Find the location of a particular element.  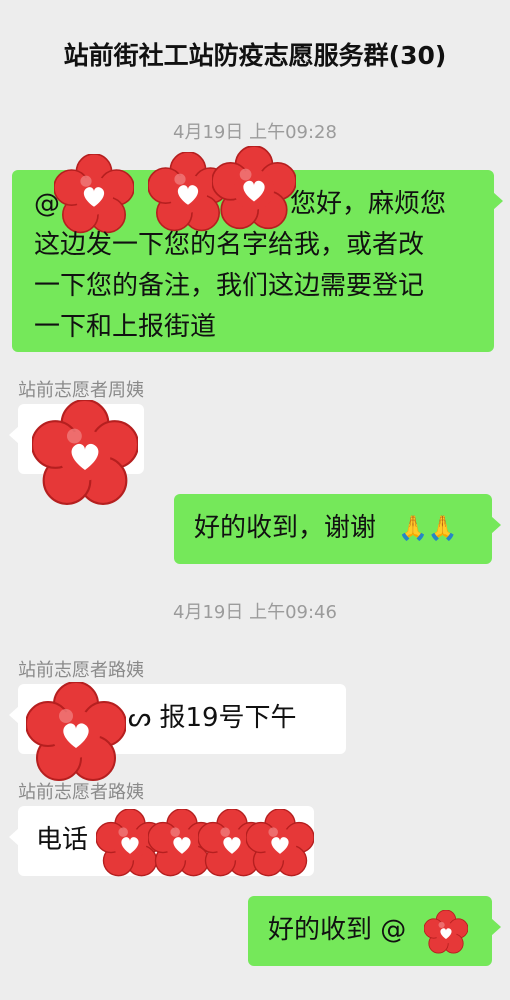

message-bubble-incoming: ᔕ 报19号下午 is located at coordinates (177, 719).